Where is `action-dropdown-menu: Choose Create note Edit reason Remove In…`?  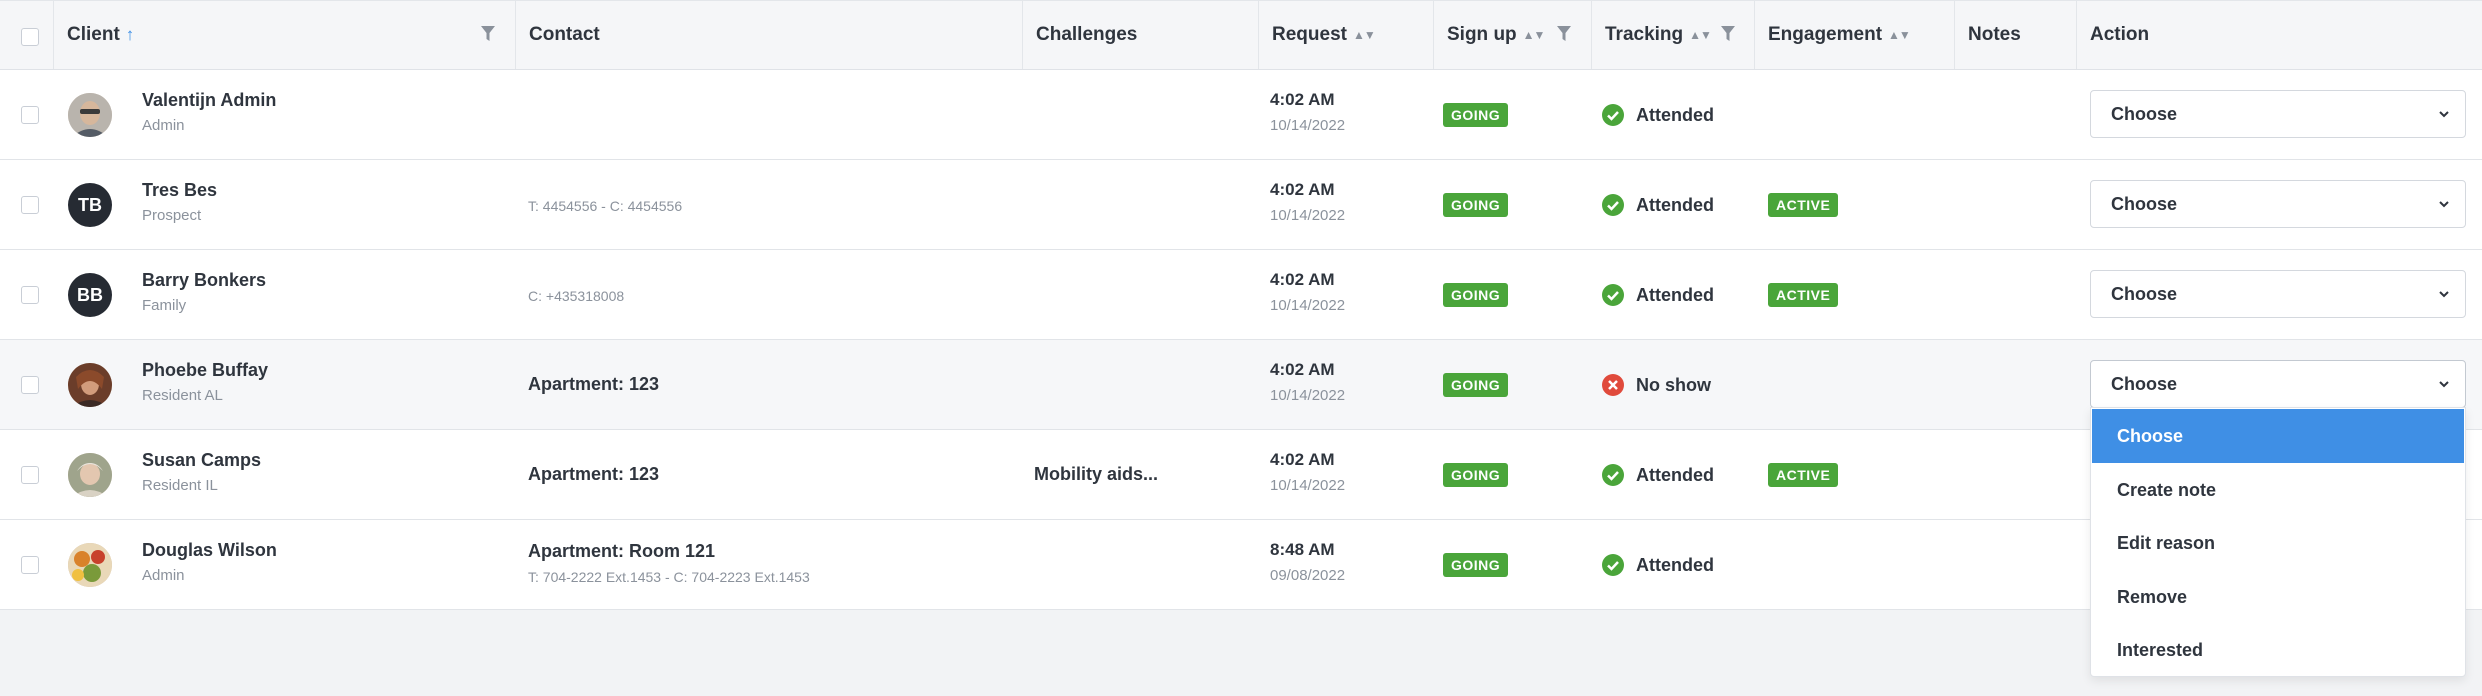
action-dropdown-menu: Choose Create note Edit reason Remove In… is located at coordinates (2278, 542).